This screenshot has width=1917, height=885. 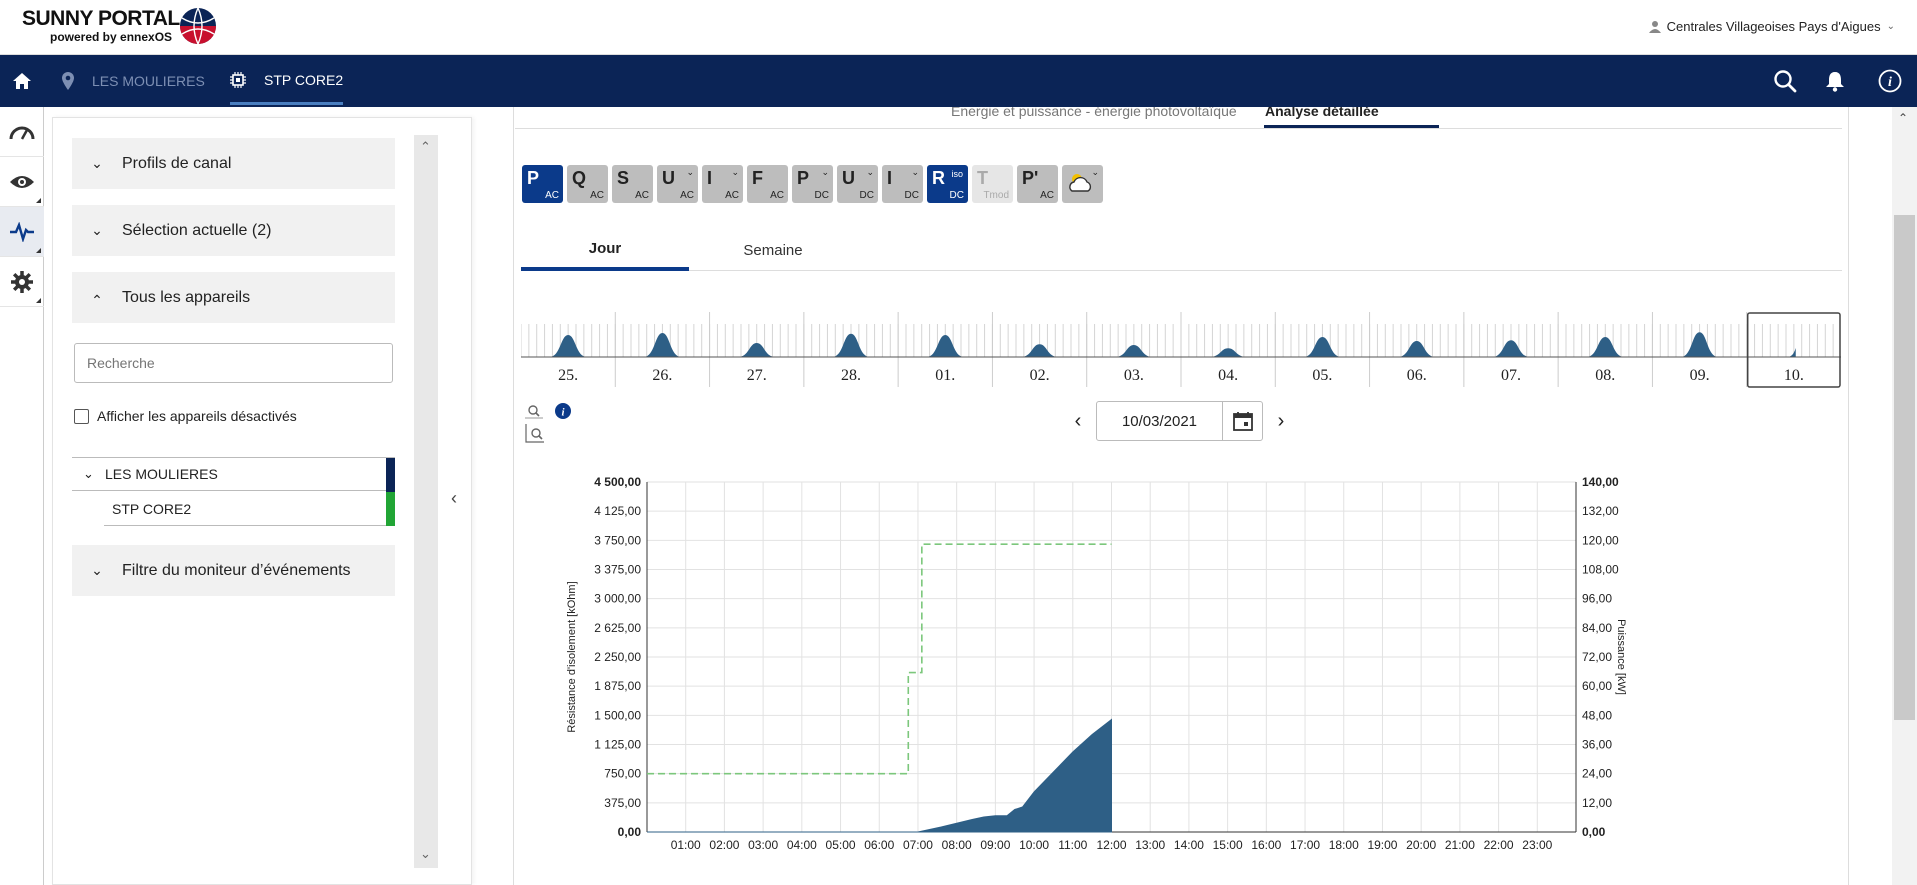 What do you see at coordinates (841, 845) in the screenshot?
I see `x-tick-label: 05:00` at bounding box center [841, 845].